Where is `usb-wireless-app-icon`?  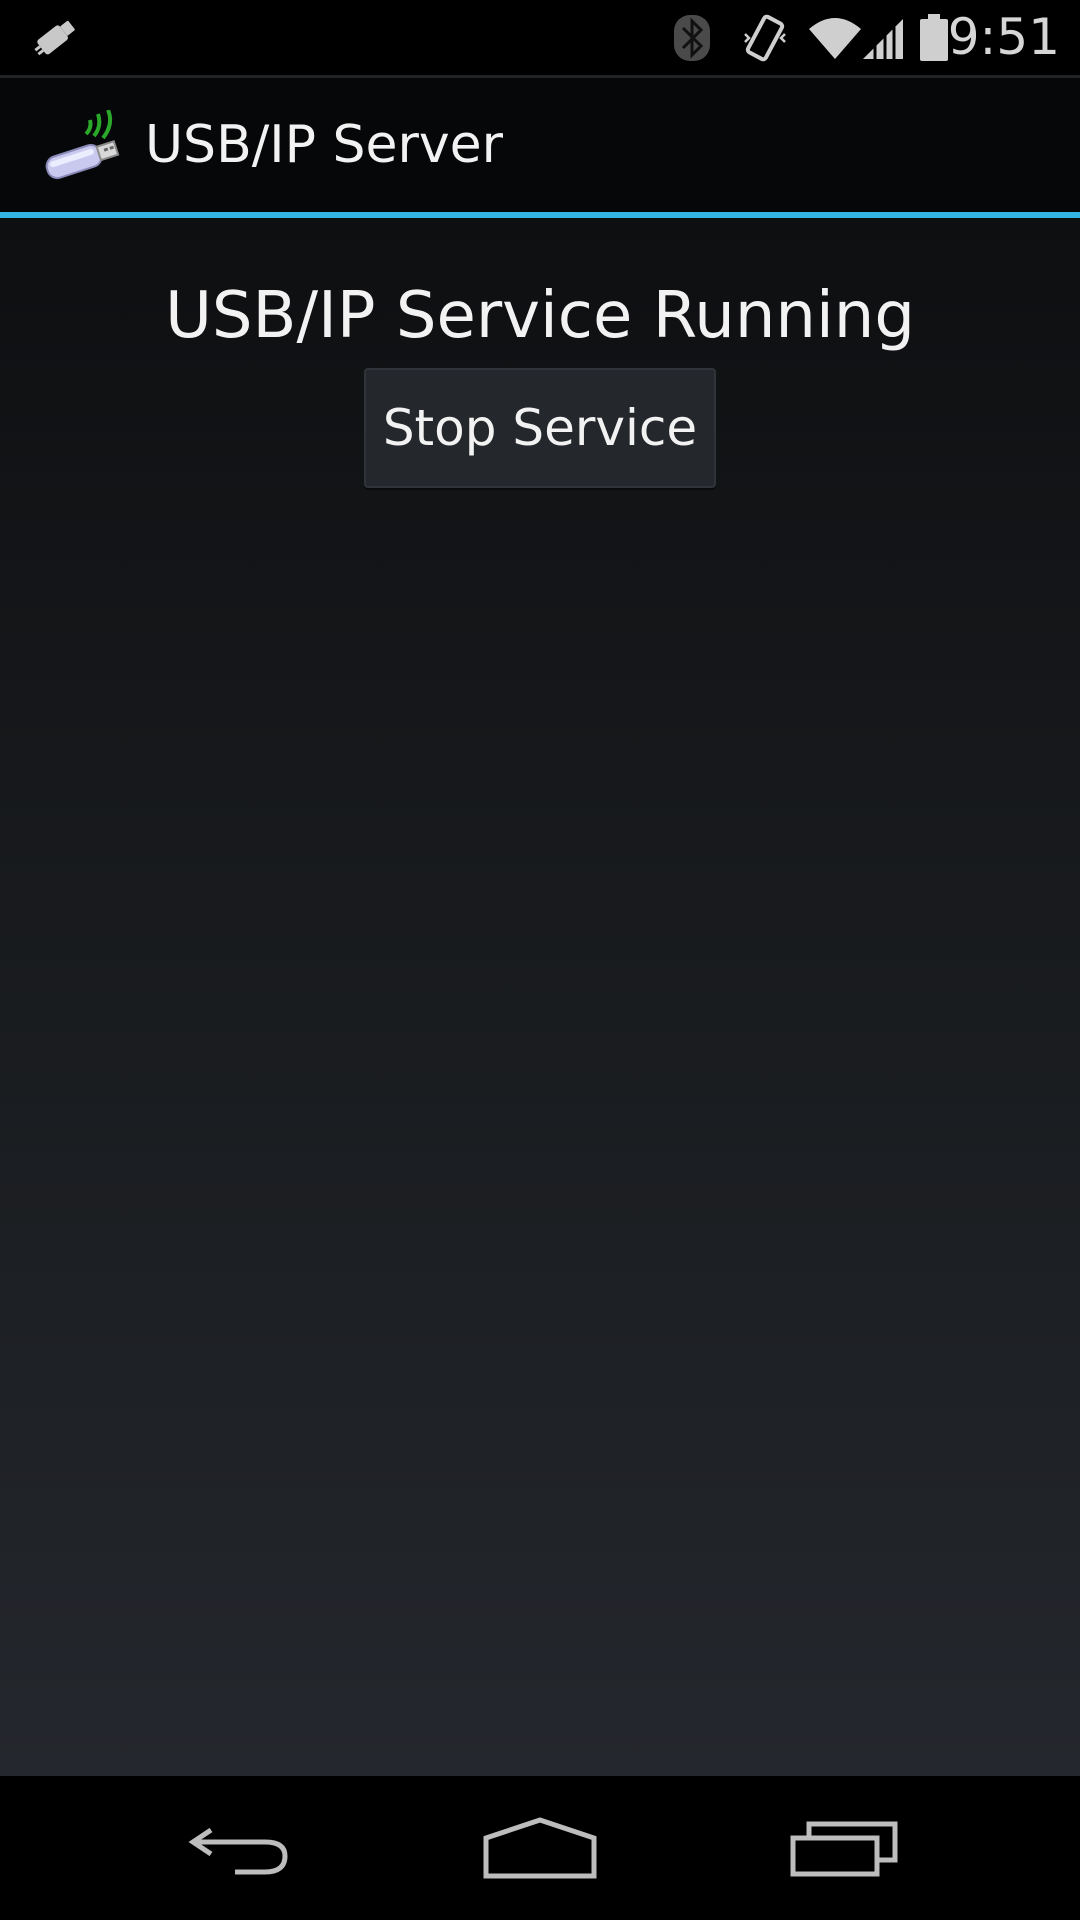 usb-wireless-app-icon is located at coordinates (83, 145).